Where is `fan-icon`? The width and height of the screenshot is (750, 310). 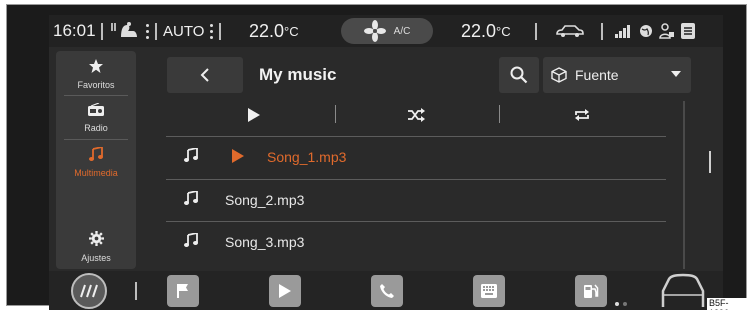
fan-icon is located at coordinates (374, 31).